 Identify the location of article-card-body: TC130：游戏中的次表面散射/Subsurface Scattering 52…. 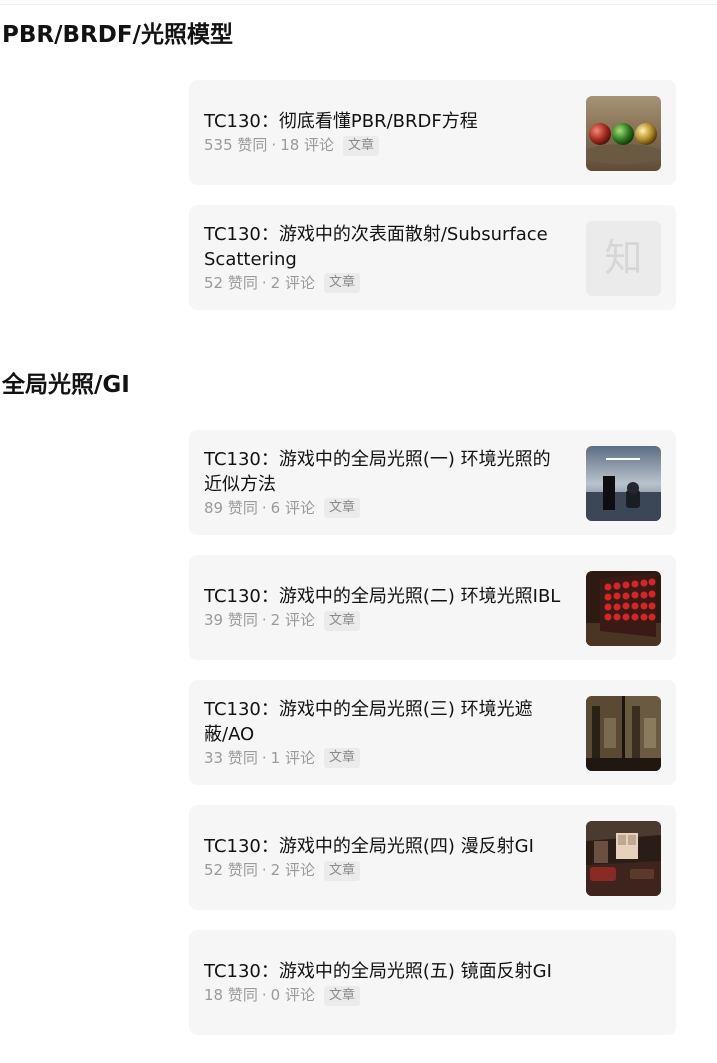
(384, 257).